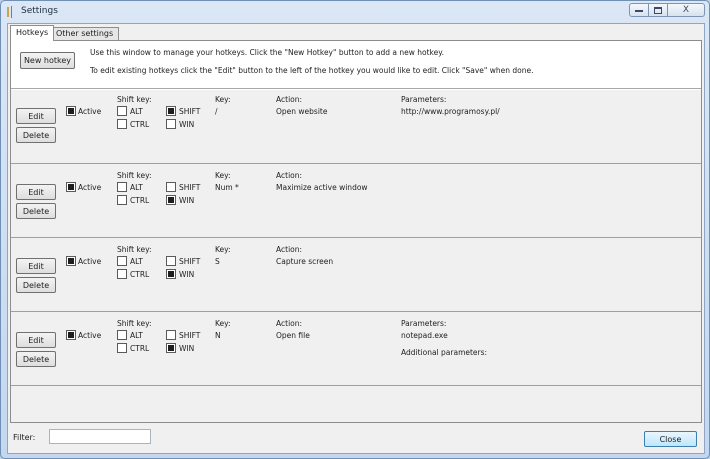 This screenshot has width=710, height=459. I want to click on delete-button-4: Delete, so click(36, 359).